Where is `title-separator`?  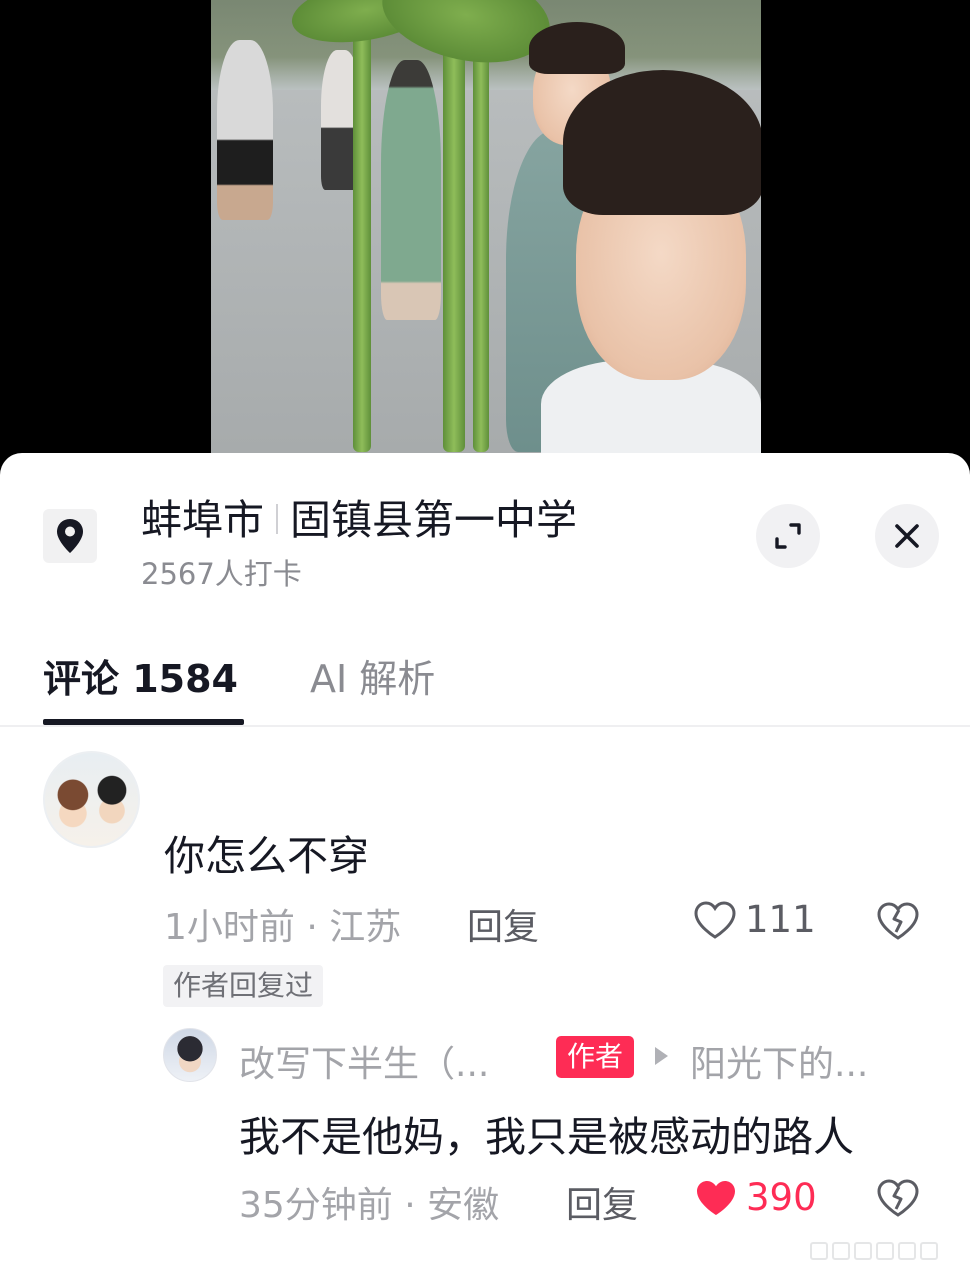
title-separator is located at coordinates (277, 519).